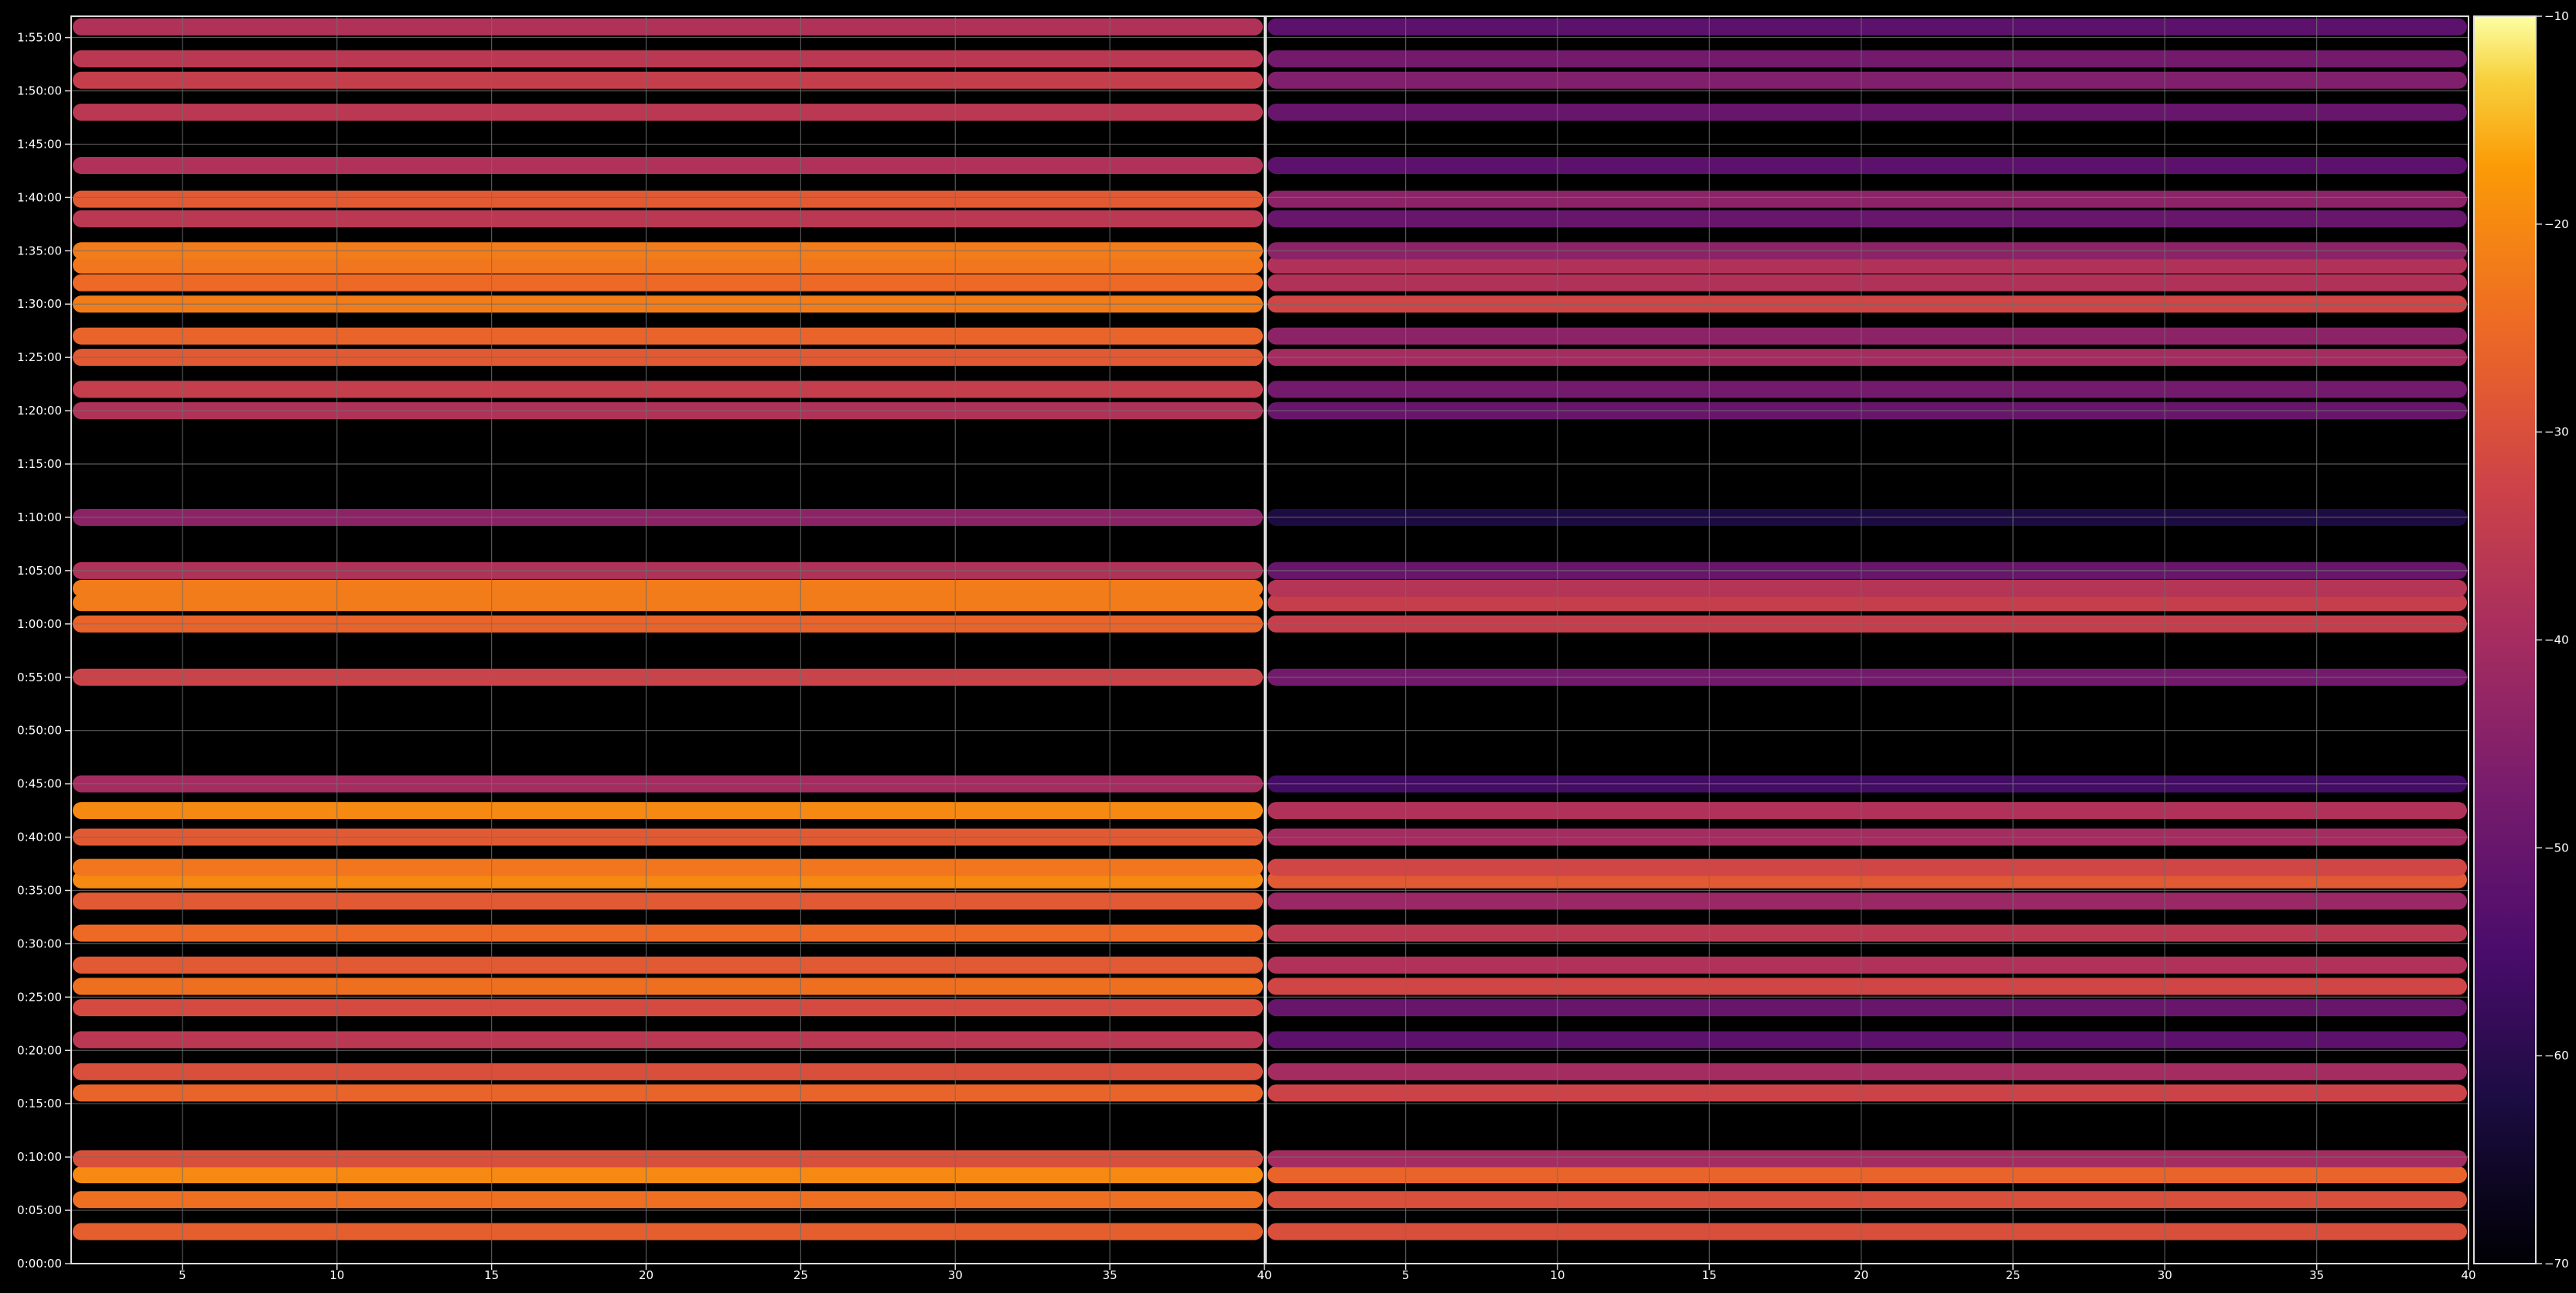 This screenshot has width=2576, height=1293. What do you see at coordinates (39, 1157) in the screenshot?
I see `y-tick-label: 0:10:00` at bounding box center [39, 1157].